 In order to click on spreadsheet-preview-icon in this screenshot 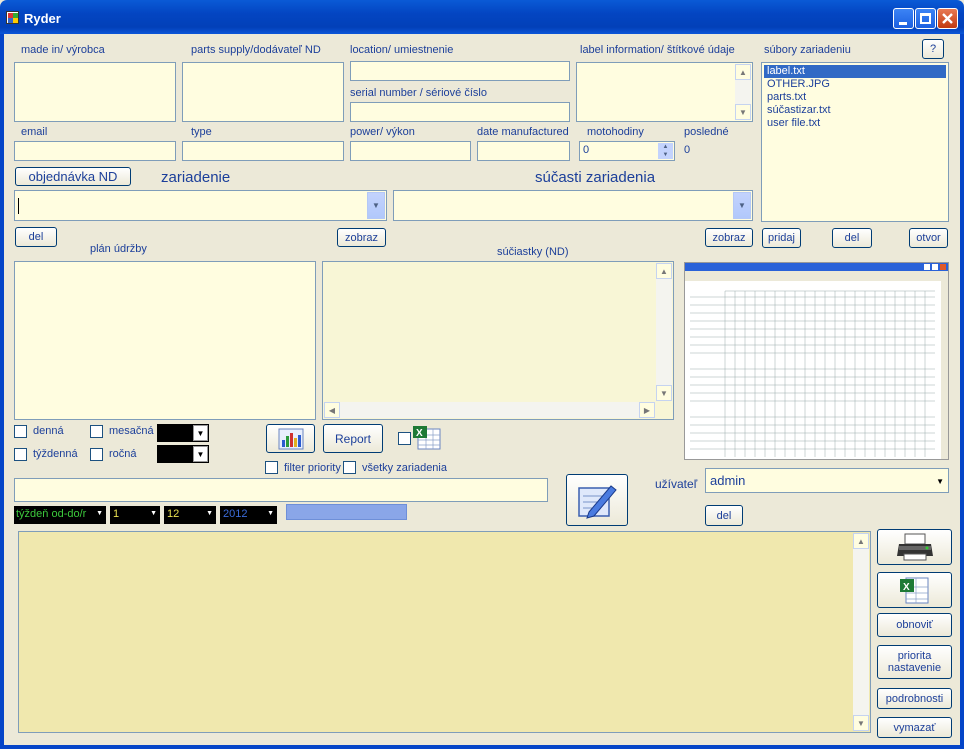, I will do `click(816, 361)`.